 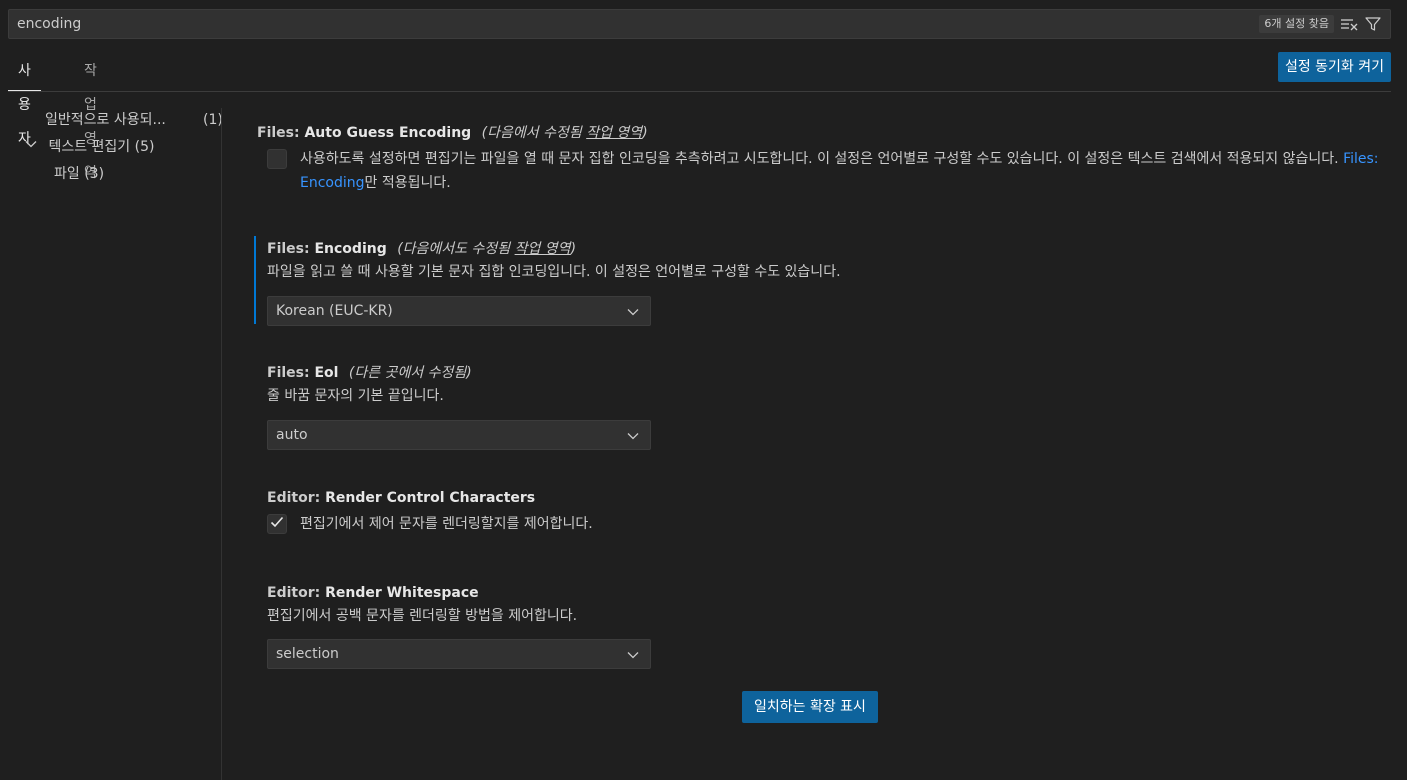 What do you see at coordinates (810, 707) in the screenshot?
I see `show-matching-extensions-button: 일치하는 확장 표시` at bounding box center [810, 707].